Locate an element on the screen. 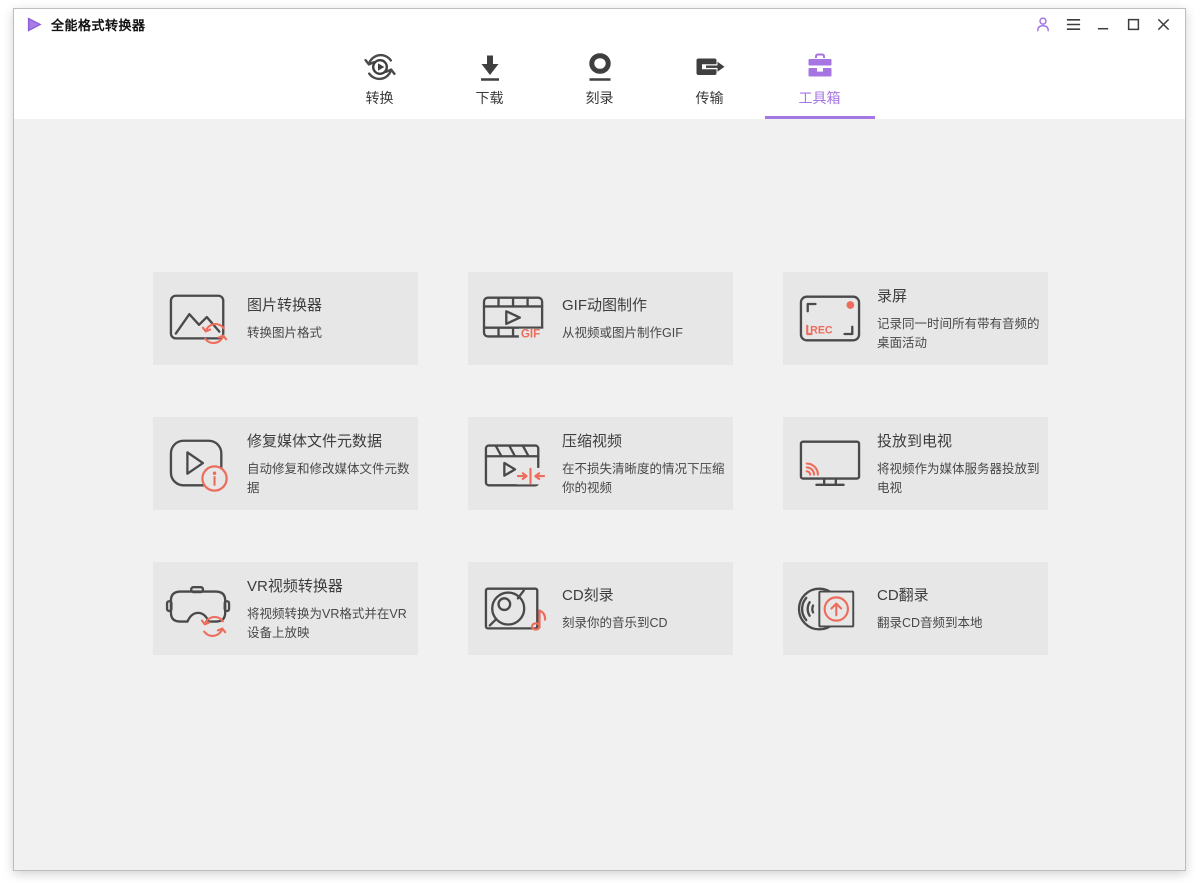 This screenshot has height=888, width=1199. cd-rip-icon is located at coordinates (830, 609).